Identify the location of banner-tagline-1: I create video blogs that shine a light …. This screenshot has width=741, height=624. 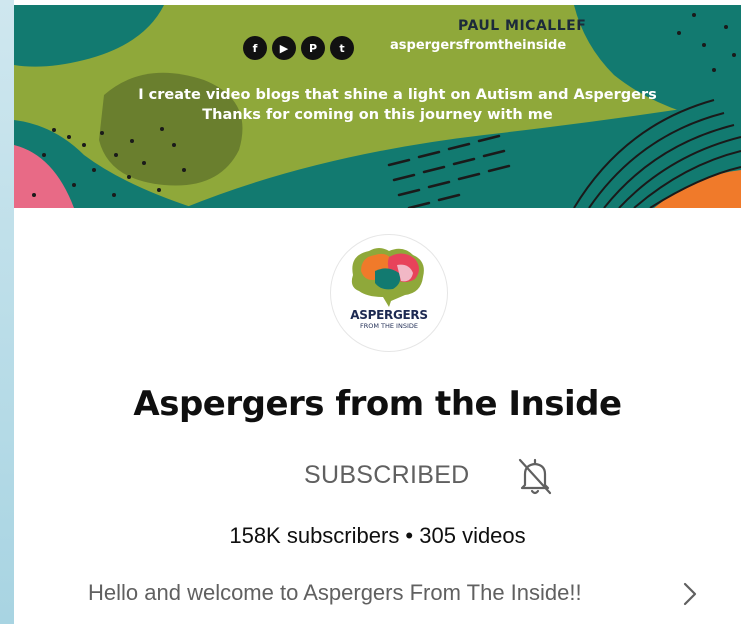
(397, 95).